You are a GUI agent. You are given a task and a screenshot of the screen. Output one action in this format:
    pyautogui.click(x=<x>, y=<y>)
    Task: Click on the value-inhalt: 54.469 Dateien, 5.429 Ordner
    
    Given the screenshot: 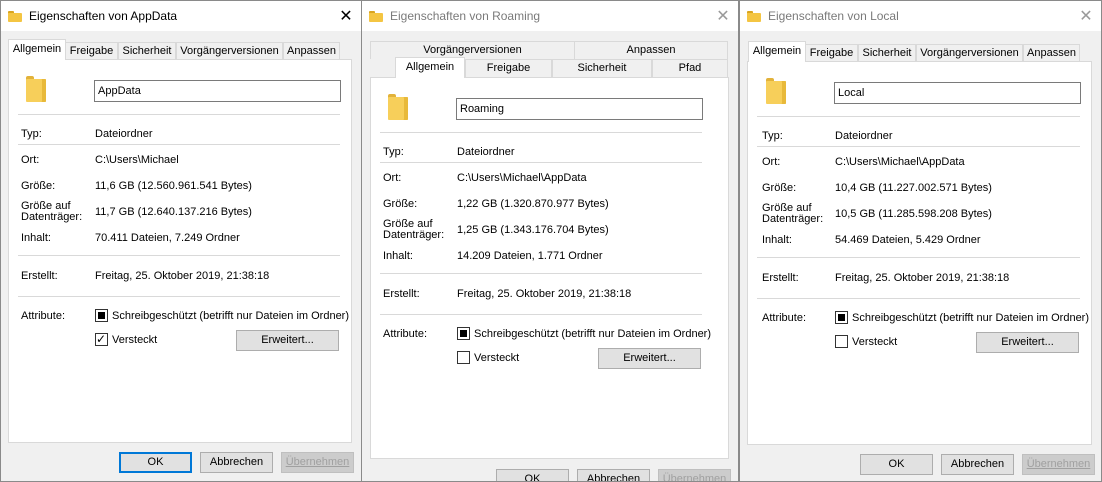 What is the action you would take?
    pyautogui.click(x=908, y=240)
    